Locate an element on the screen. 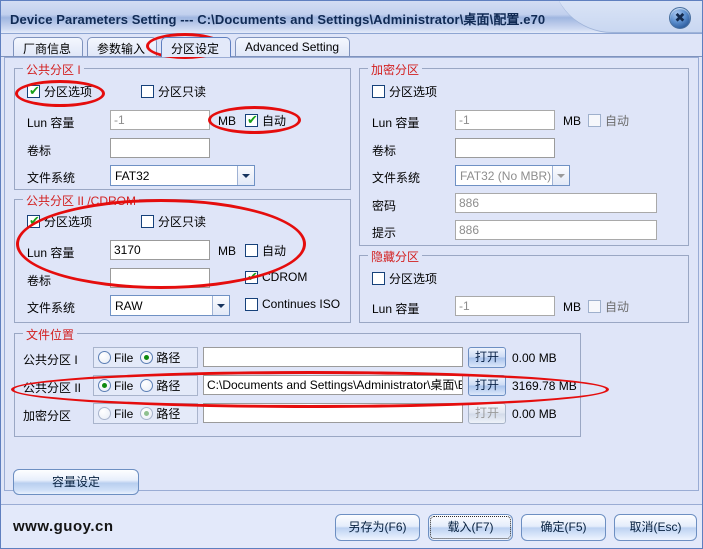 The height and width of the screenshot is (549, 703). hid-partition-option-checkbox: 分区选项 is located at coordinates (404, 278).